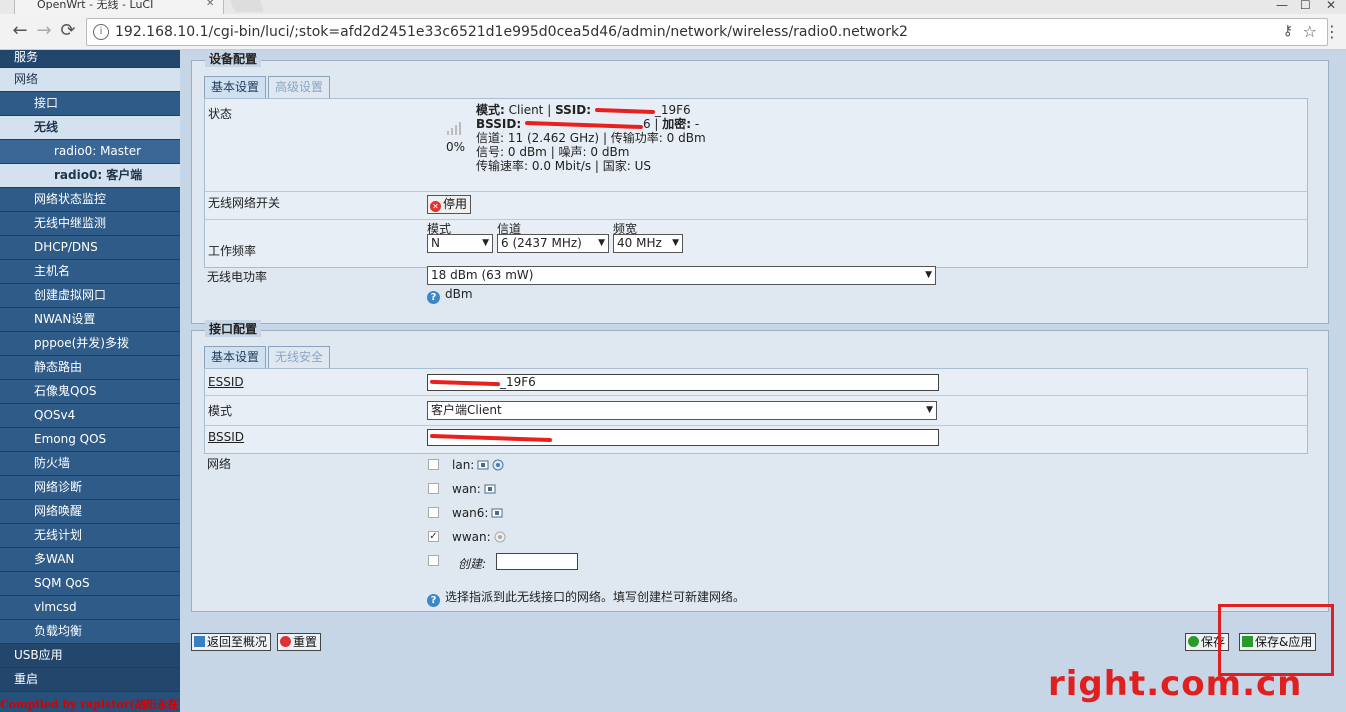 The height and width of the screenshot is (712, 1346). Describe the element at coordinates (1332, 31) in the screenshot. I see `browser-menu-icon: ⋮` at that location.